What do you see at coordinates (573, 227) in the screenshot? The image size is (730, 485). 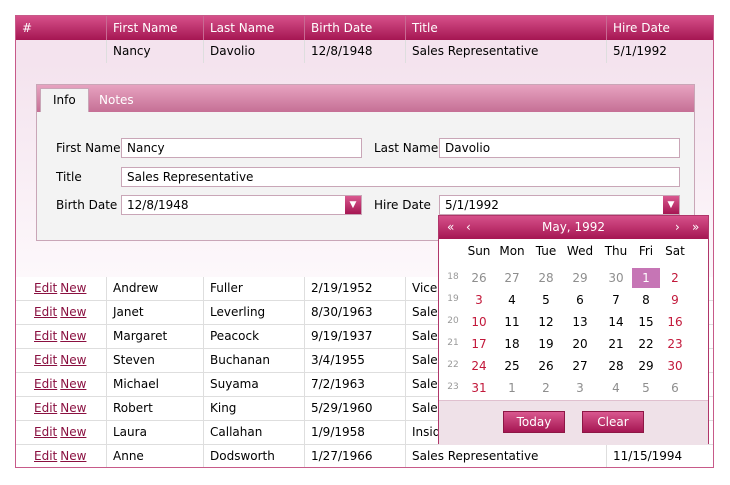 I see `calendar-title: May, 1992` at bounding box center [573, 227].